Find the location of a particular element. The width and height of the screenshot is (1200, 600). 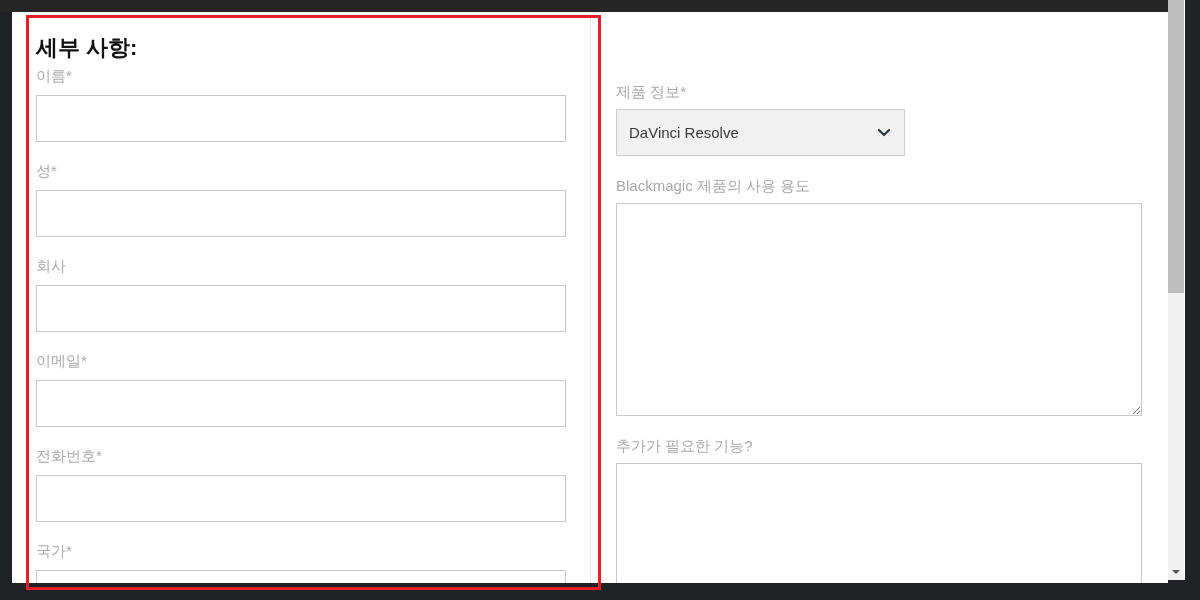

field-label: 이름* is located at coordinates (54, 76).